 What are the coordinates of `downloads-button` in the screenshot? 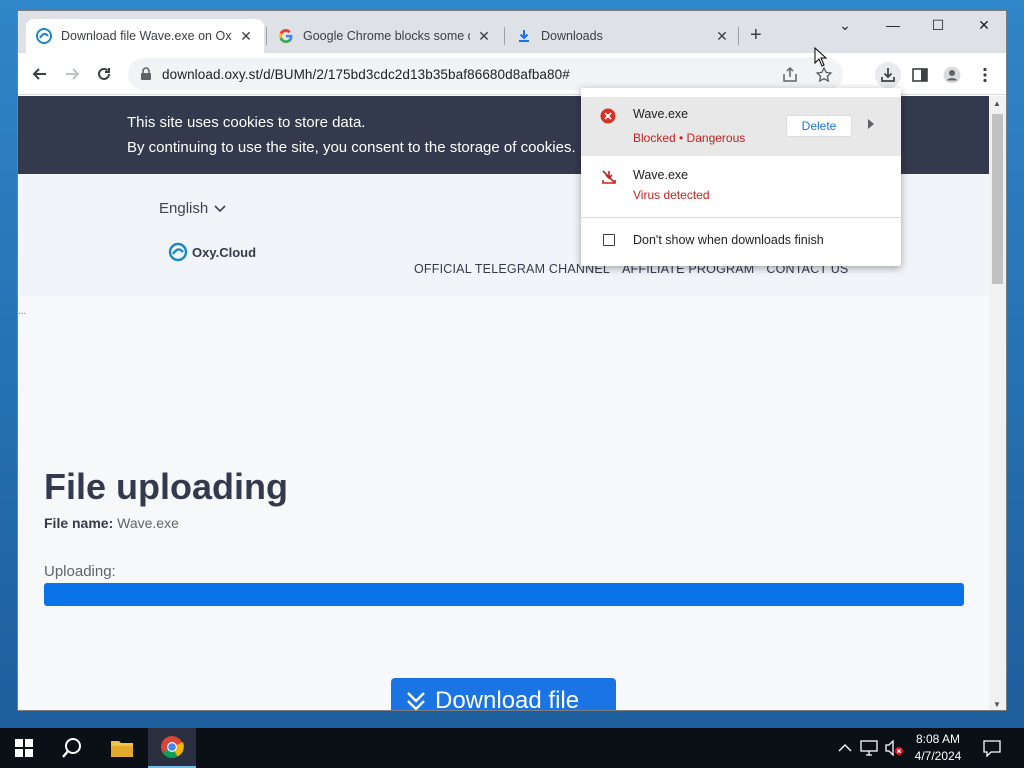 It's located at (888, 75).